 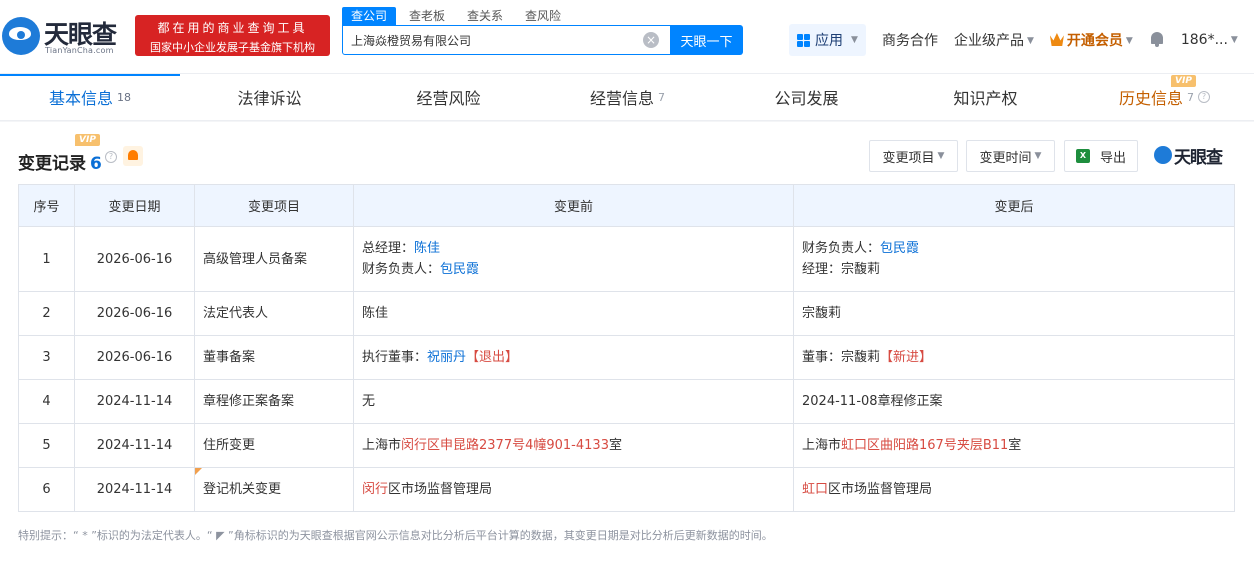 What do you see at coordinates (274, 259) in the screenshot?
I see `row-change-item: 高级管理人员备案` at bounding box center [274, 259].